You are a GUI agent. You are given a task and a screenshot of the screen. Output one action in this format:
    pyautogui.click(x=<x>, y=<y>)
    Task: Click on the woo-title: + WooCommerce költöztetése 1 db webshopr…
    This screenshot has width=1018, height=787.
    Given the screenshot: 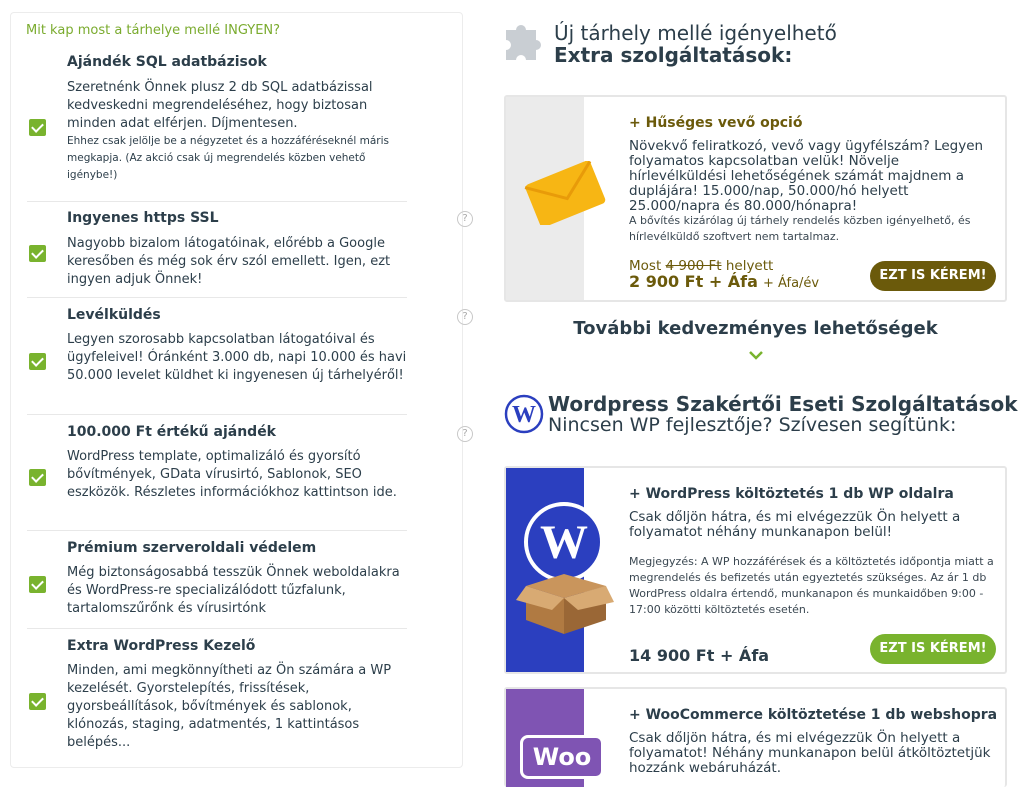 What is the action you would take?
    pyautogui.click(x=813, y=715)
    